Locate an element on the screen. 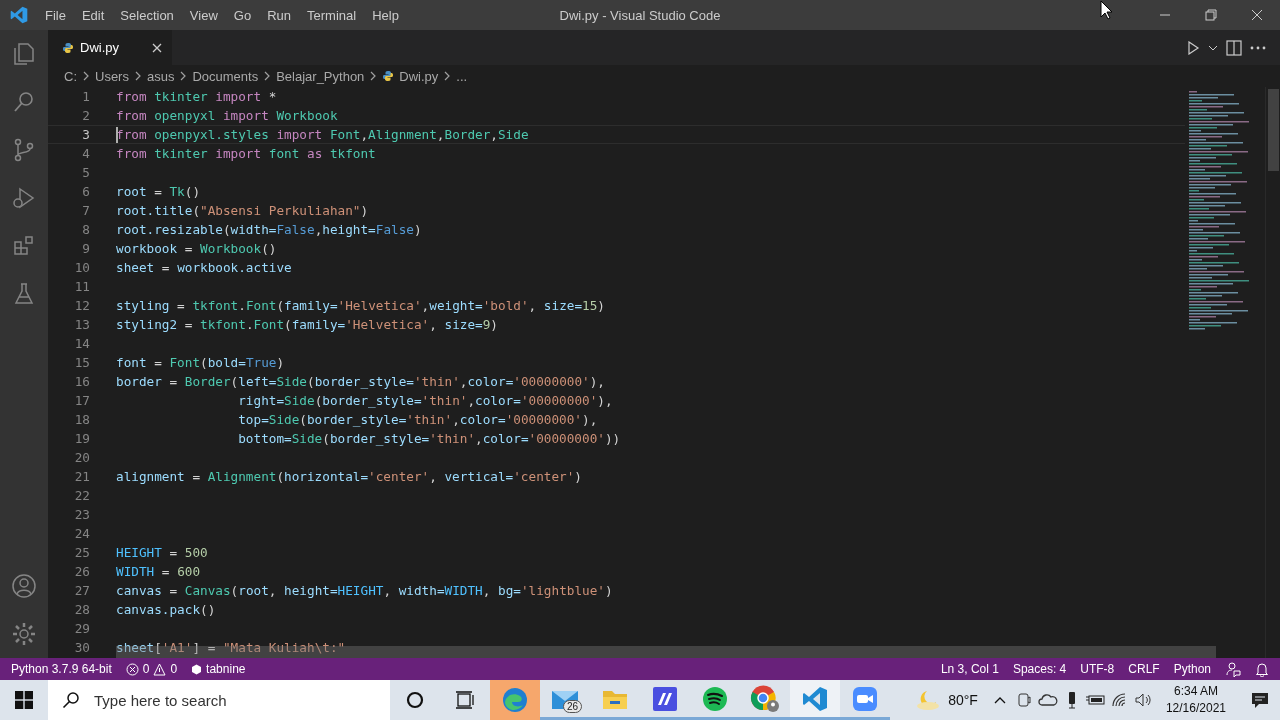 The image size is (1280, 720). split-editor-icon is located at coordinates (1234, 47).